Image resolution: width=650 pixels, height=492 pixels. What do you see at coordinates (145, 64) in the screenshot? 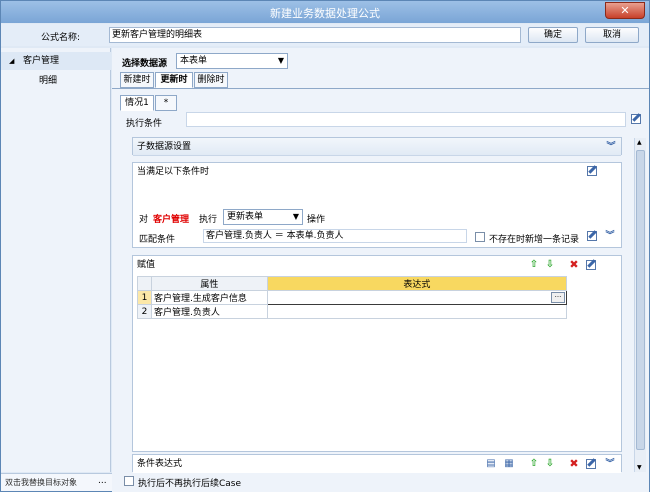
I see `datasource-label: 选择数据源` at bounding box center [145, 64].